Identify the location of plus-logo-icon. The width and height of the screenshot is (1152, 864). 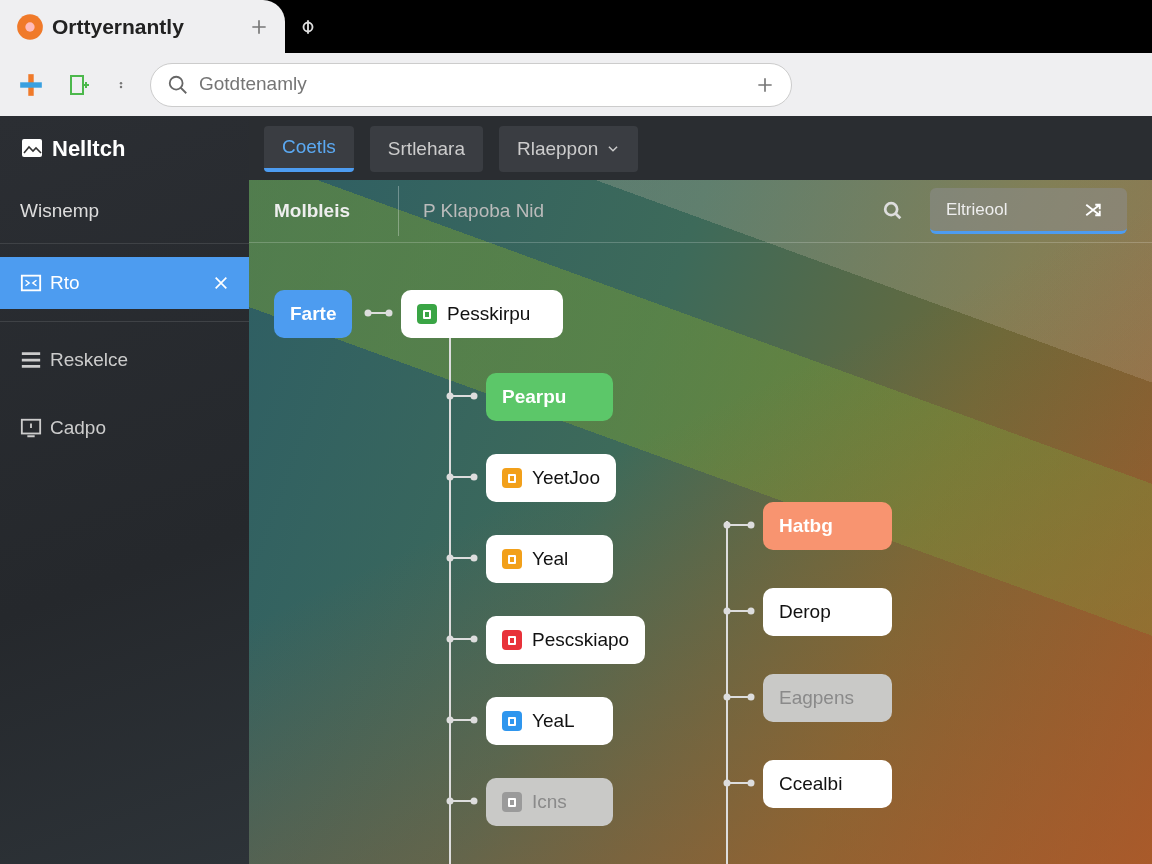
(31, 84).